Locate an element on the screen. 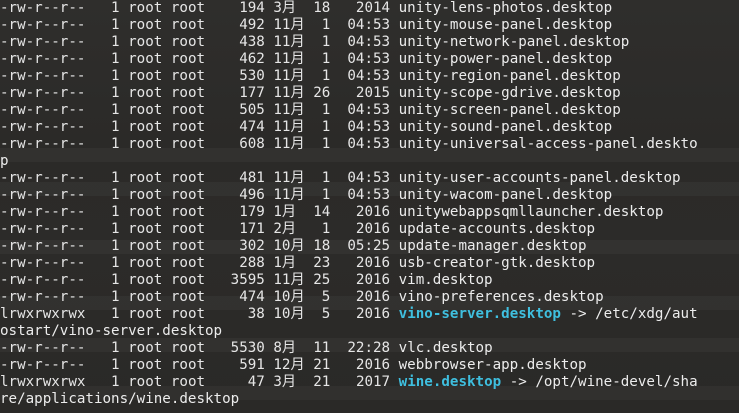 The height and width of the screenshot is (413, 739). file-size: 505 is located at coordinates (252, 110).